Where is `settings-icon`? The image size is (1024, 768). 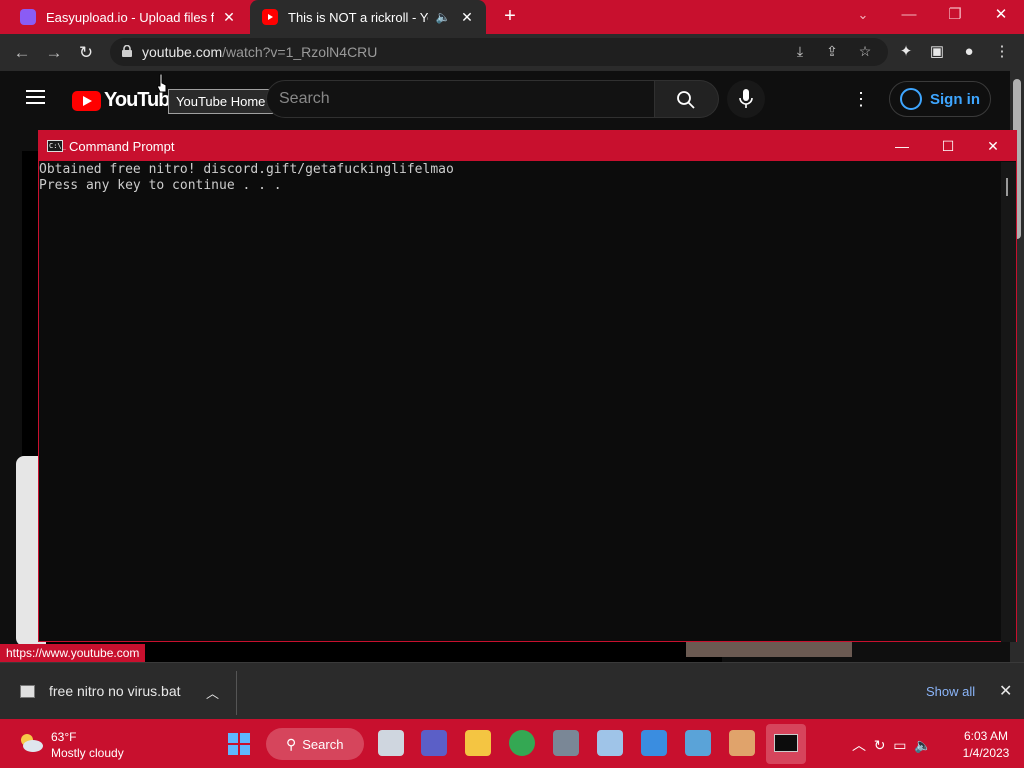
settings-icon is located at coordinates (566, 743).